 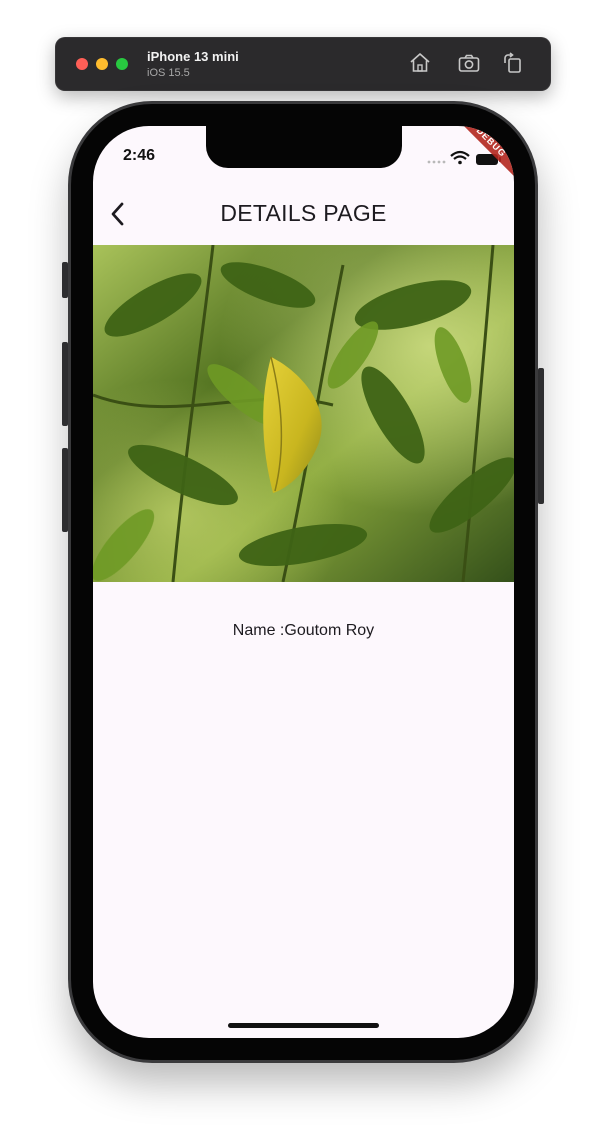 I want to click on close-window-button, so click(x=82, y=64).